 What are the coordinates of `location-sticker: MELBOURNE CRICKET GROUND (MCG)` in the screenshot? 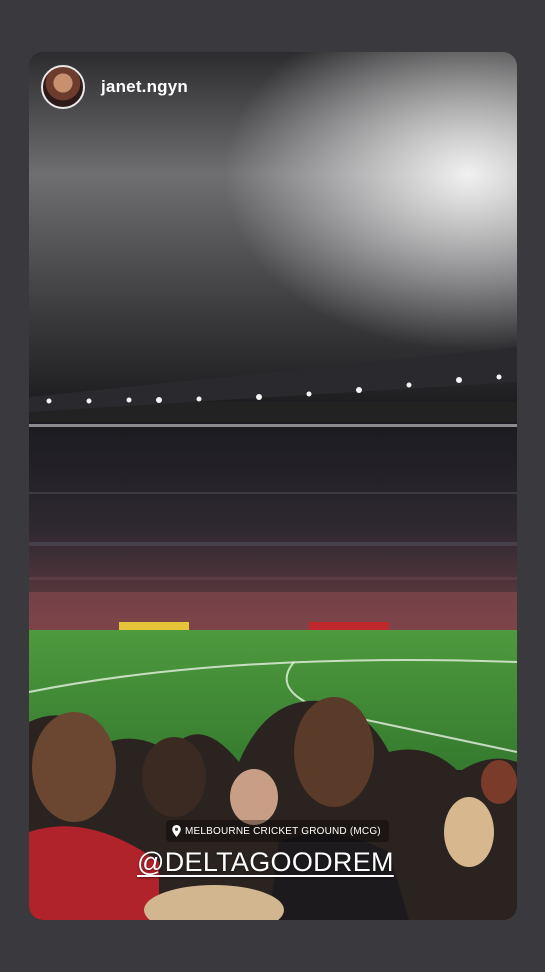 It's located at (277, 831).